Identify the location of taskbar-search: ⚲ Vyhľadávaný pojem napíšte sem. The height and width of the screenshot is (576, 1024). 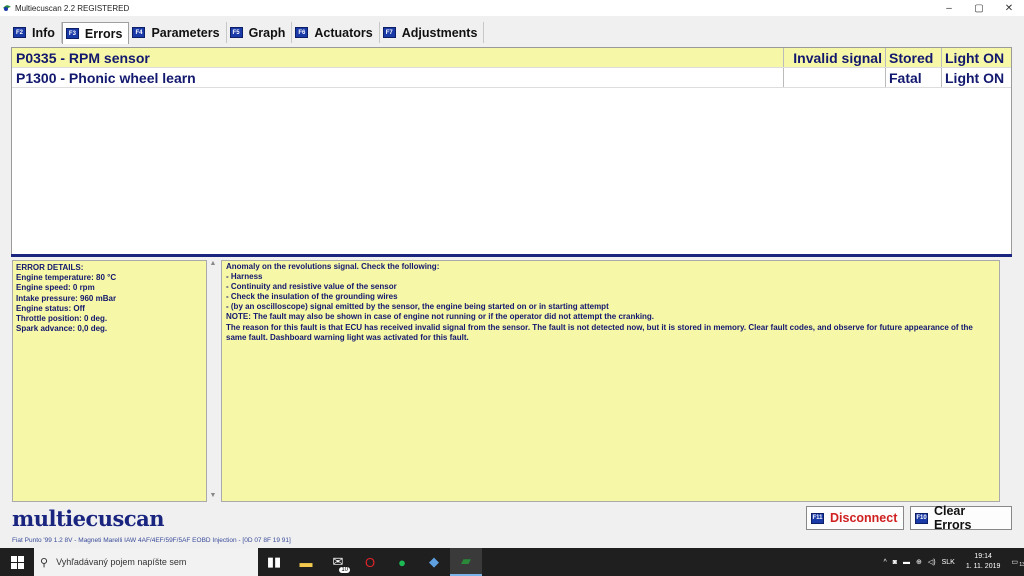
(146, 562).